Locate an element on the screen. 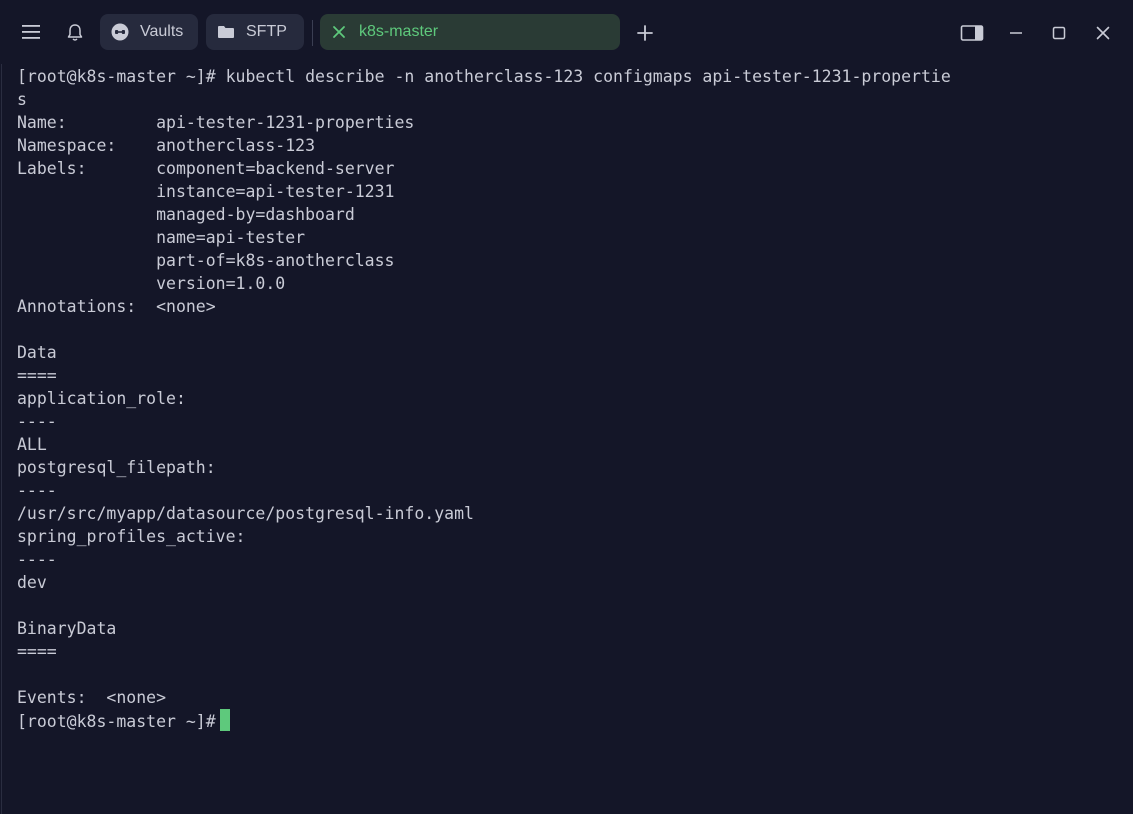 The width and height of the screenshot is (1133, 814). terminal-line: Namespace: anotherclass-123 is located at coordinates (166, 145).